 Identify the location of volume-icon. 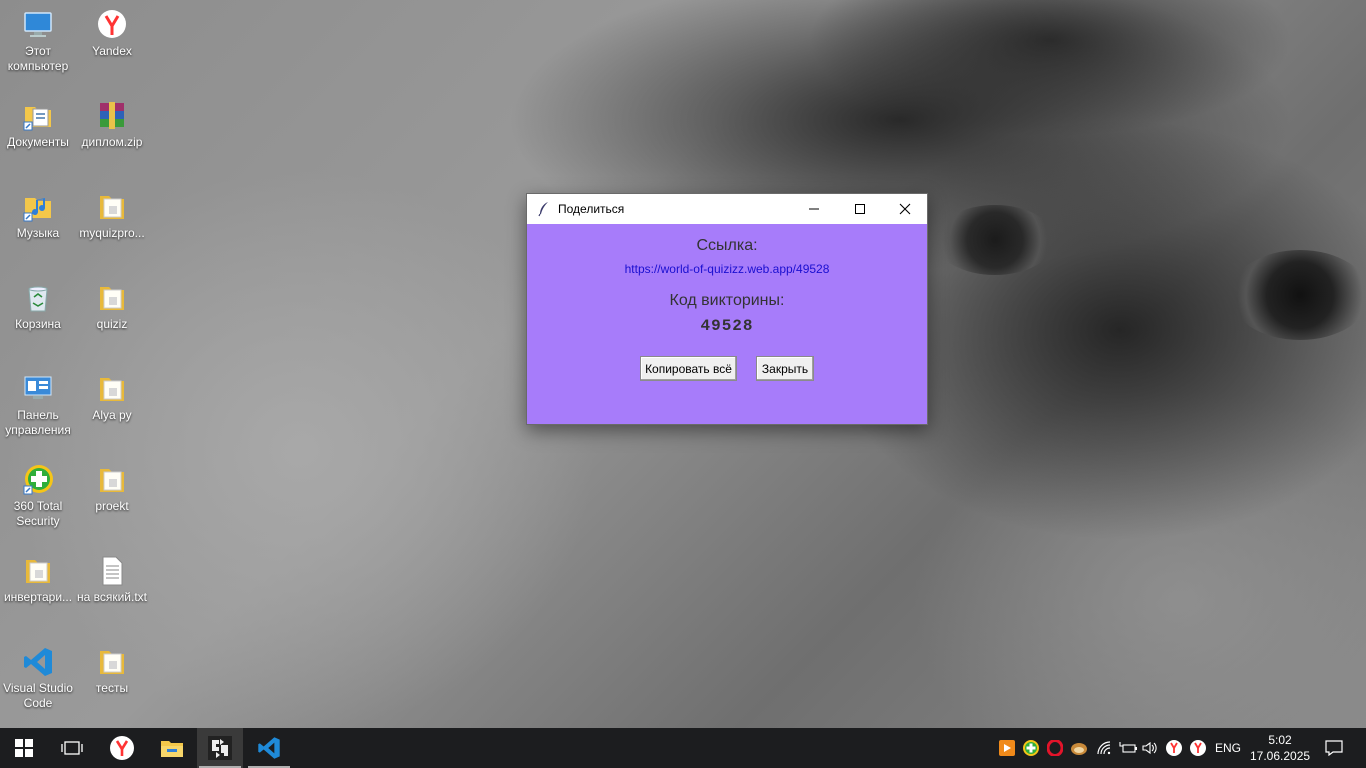
(1149, 748).